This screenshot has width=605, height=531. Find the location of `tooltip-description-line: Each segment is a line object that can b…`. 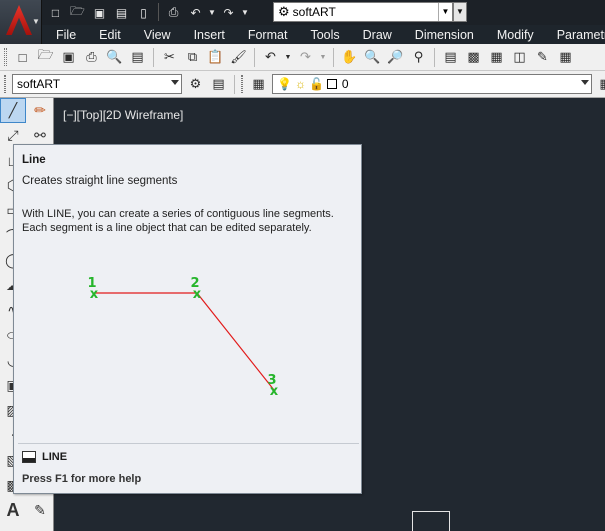

tooltip-description-line: Each segment is a line object that can b… is located at coordinates (167, 228).